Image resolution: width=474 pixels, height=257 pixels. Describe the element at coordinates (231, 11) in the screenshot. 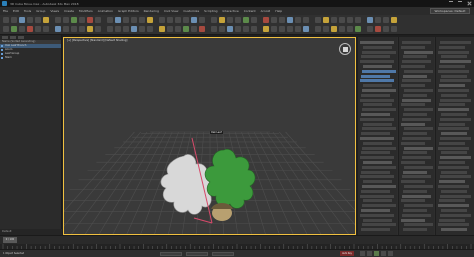

I see `menu-item: Interactive` at that location.